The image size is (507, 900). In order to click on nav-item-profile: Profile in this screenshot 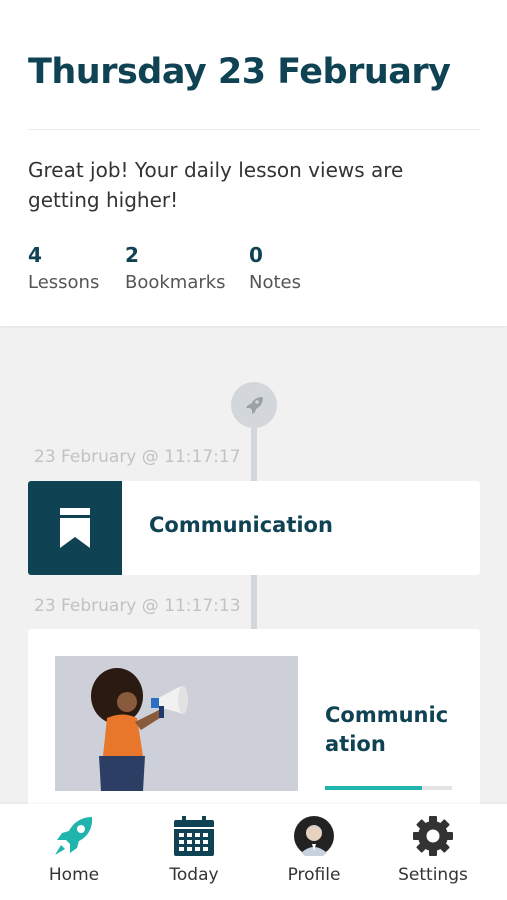, I will do `click(314, 854)`.